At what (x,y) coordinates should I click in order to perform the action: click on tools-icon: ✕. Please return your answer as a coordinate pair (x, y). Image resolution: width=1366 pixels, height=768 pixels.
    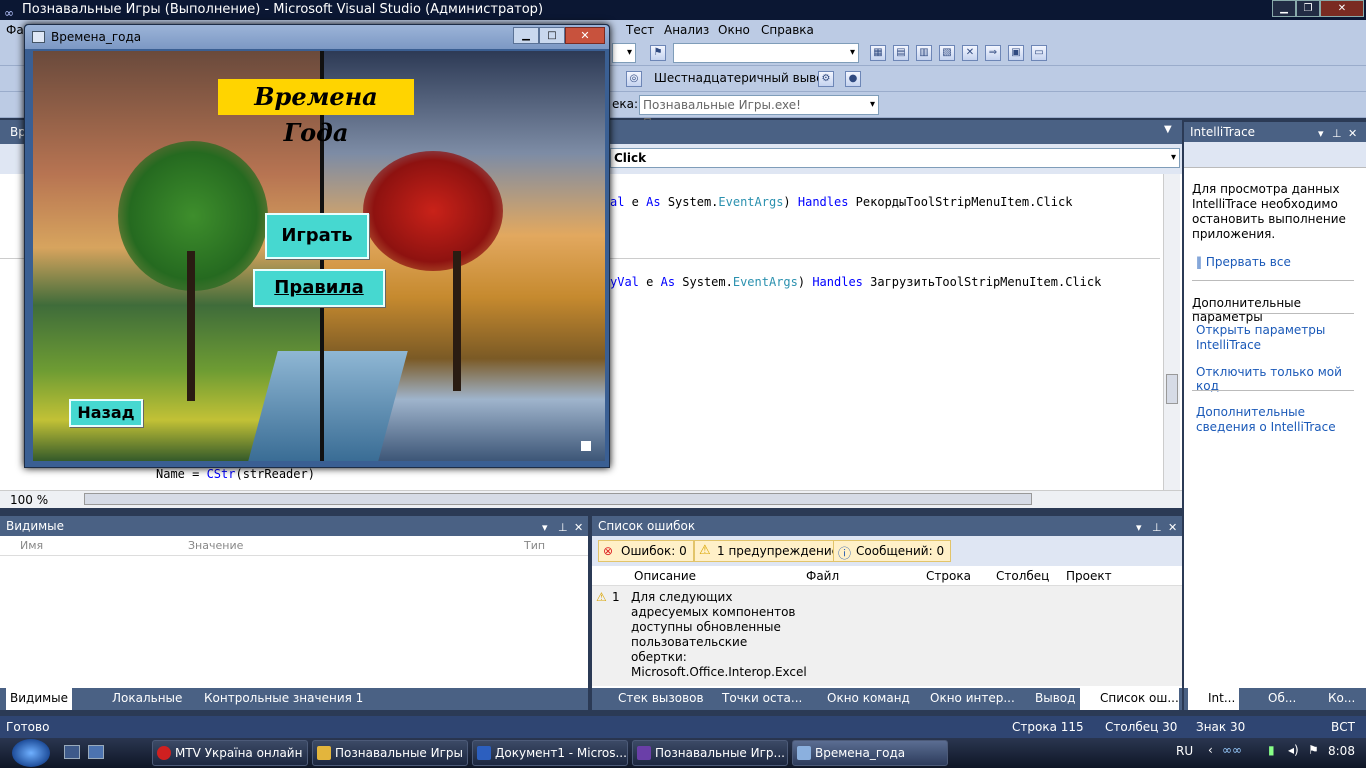
    Looking at the image, I should click on (970, 53).